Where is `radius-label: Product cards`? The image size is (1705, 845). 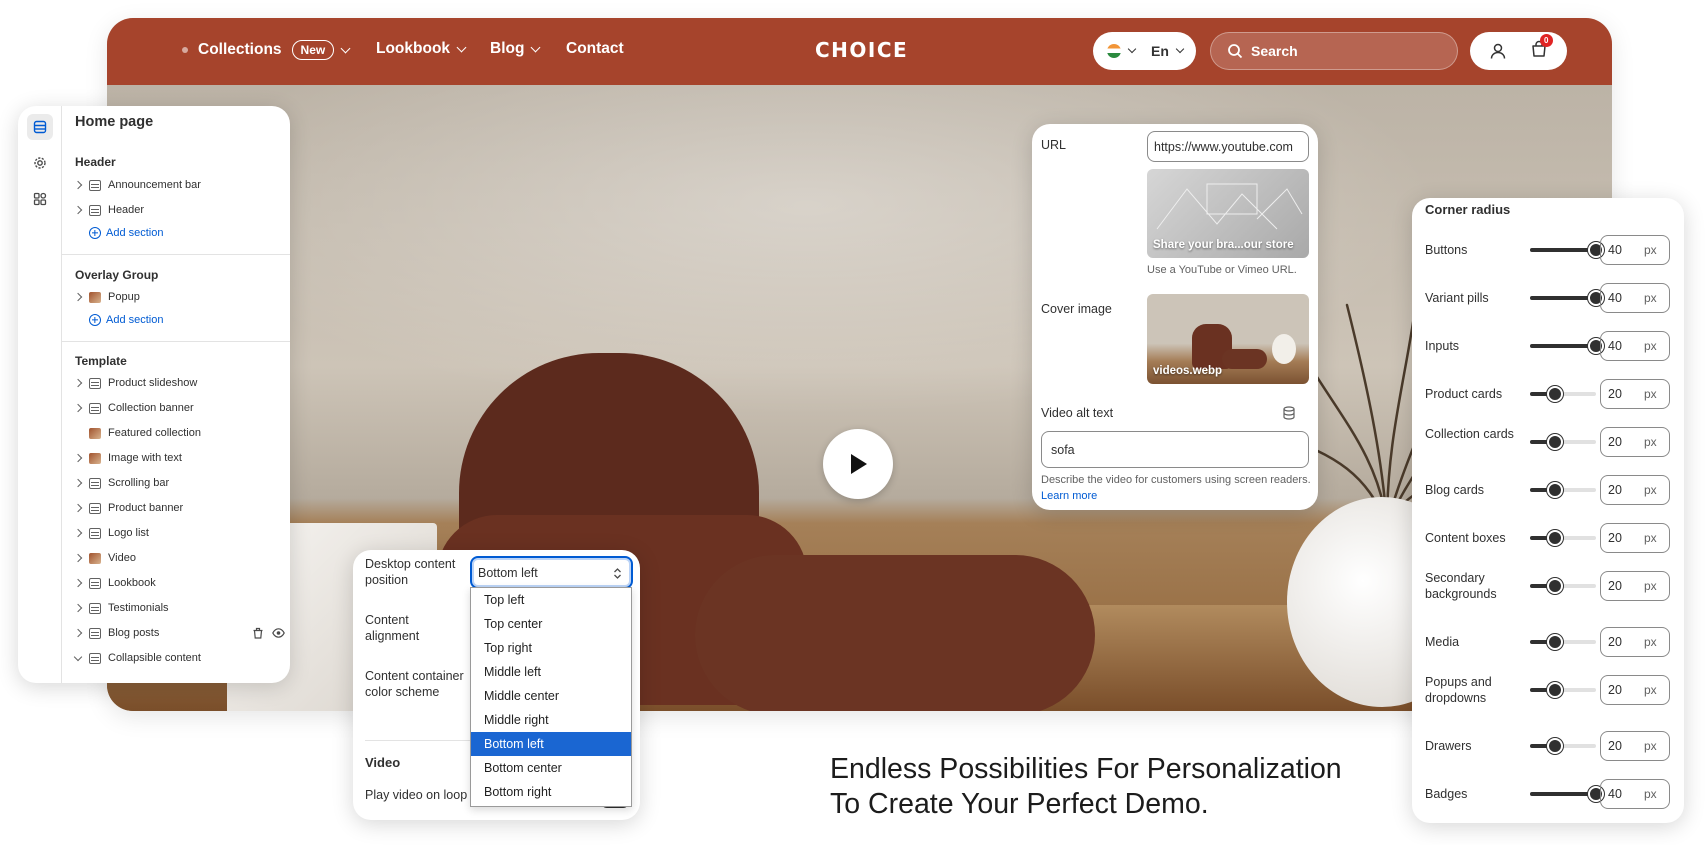
radius-label: Product cards is located at coordinates (1464, 394).